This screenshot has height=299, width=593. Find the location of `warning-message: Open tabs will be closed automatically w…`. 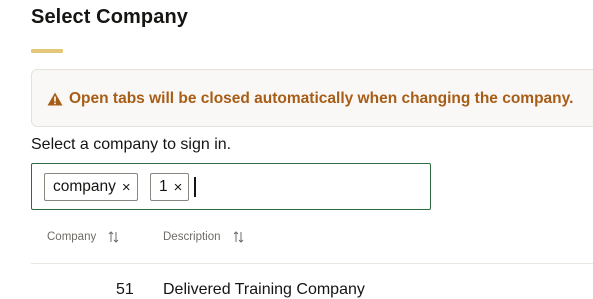

warning-message: Open tabs will be closed automatically w… is located at coordinates (321, 98).